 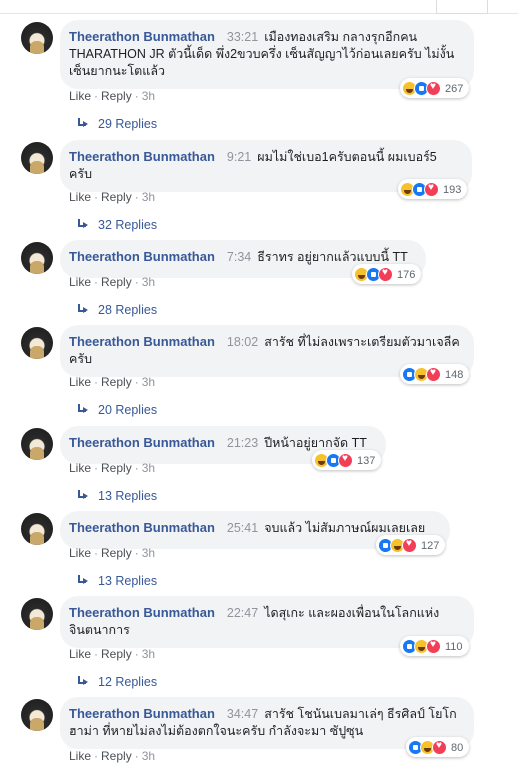 I want to click on reaction-count: 110, so click(x=454, y=646).